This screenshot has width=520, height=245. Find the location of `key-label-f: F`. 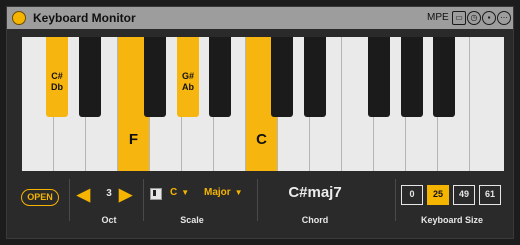

key-label-f: F is located at coordinates (133, 139).